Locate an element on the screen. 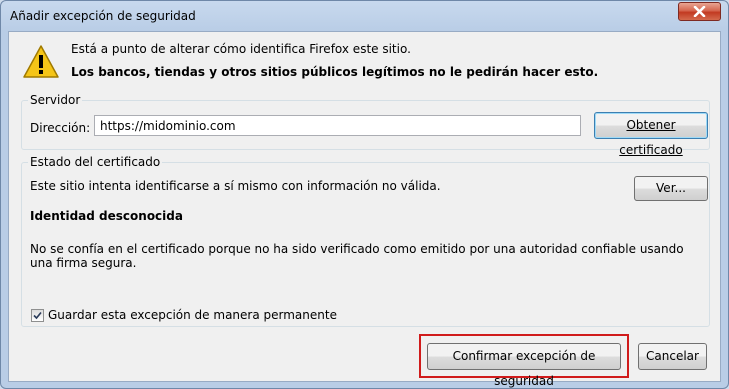  cancel-button: Cancelar is located at coordinates (672, 356).